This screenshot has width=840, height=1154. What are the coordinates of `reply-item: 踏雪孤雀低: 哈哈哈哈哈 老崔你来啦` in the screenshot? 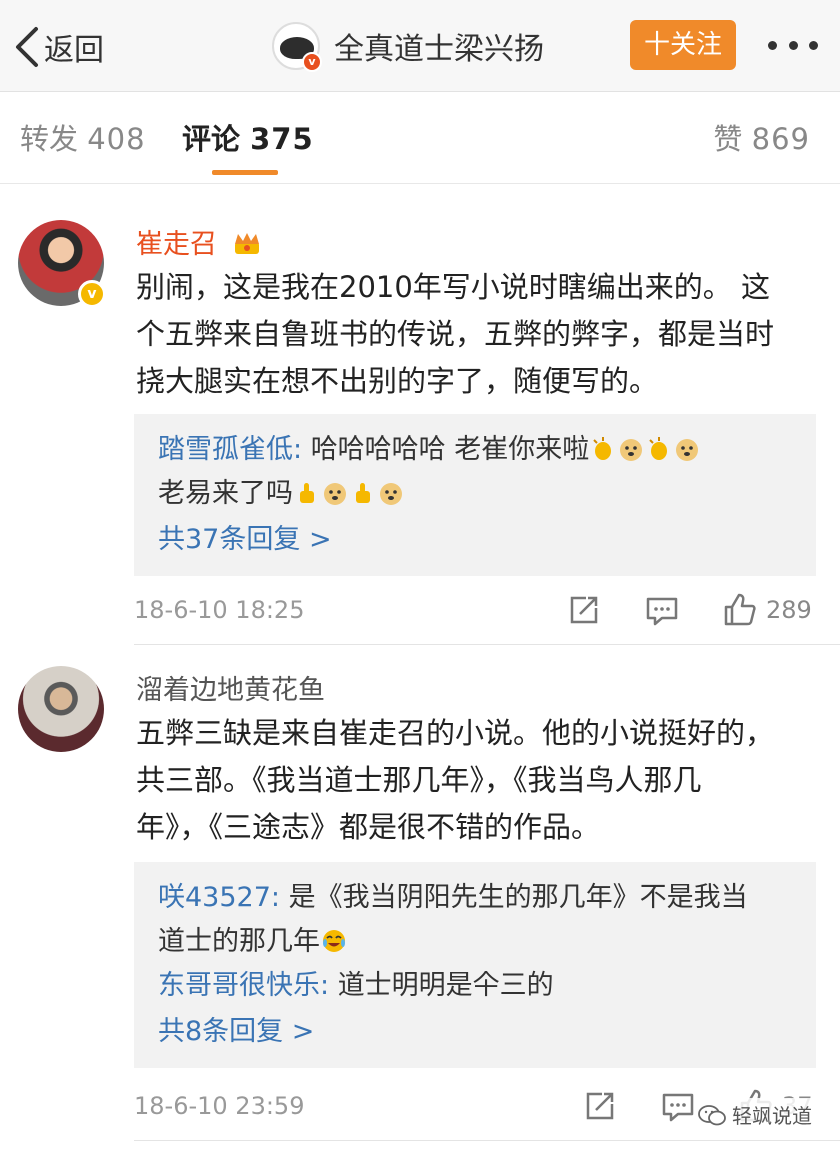 It's located at (476, 450).